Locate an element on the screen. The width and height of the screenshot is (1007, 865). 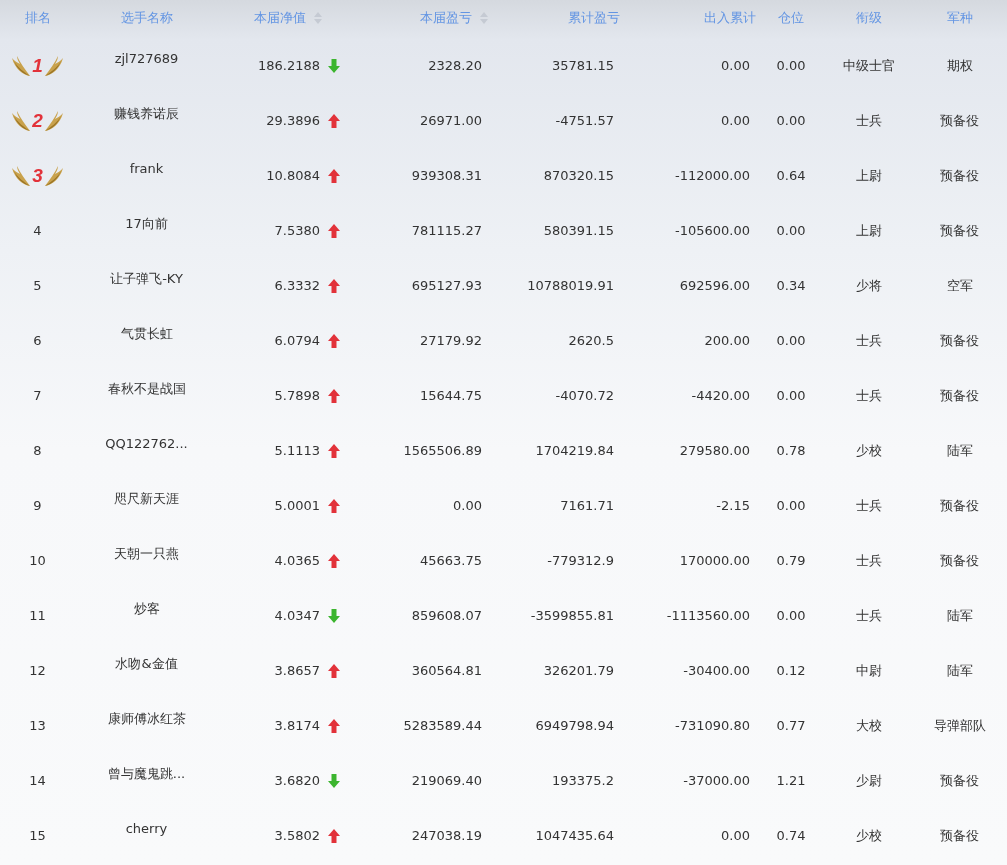
table-cell: 4.0365 is located at coordinates (297, 560).